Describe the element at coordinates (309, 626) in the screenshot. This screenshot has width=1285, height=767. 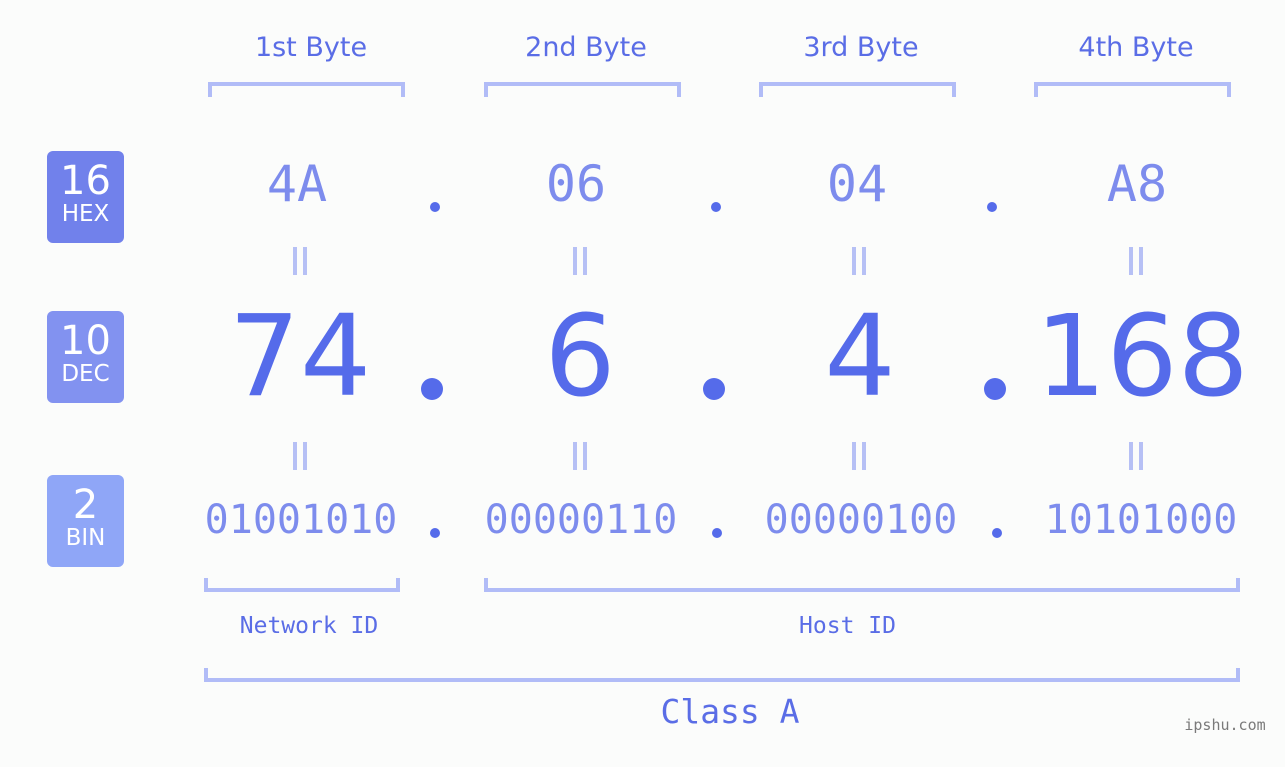
I see `network-id-label: Network ID` at that location.